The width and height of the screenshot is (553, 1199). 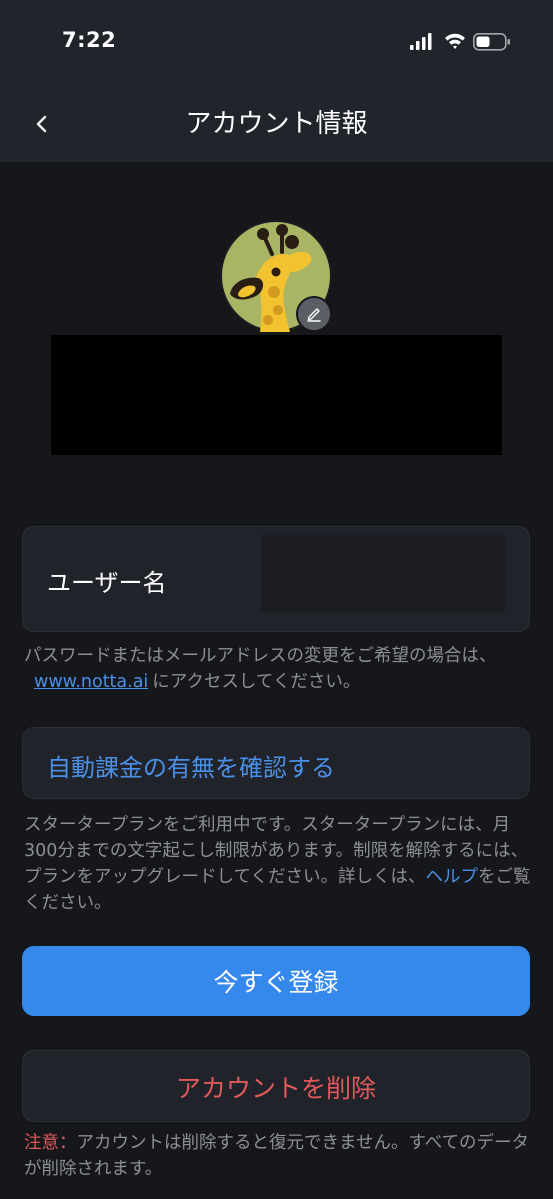 What do you see at coordinates (421, 41) in the screenshot?
I see `signal-icon` at bounding box center [421, 41].